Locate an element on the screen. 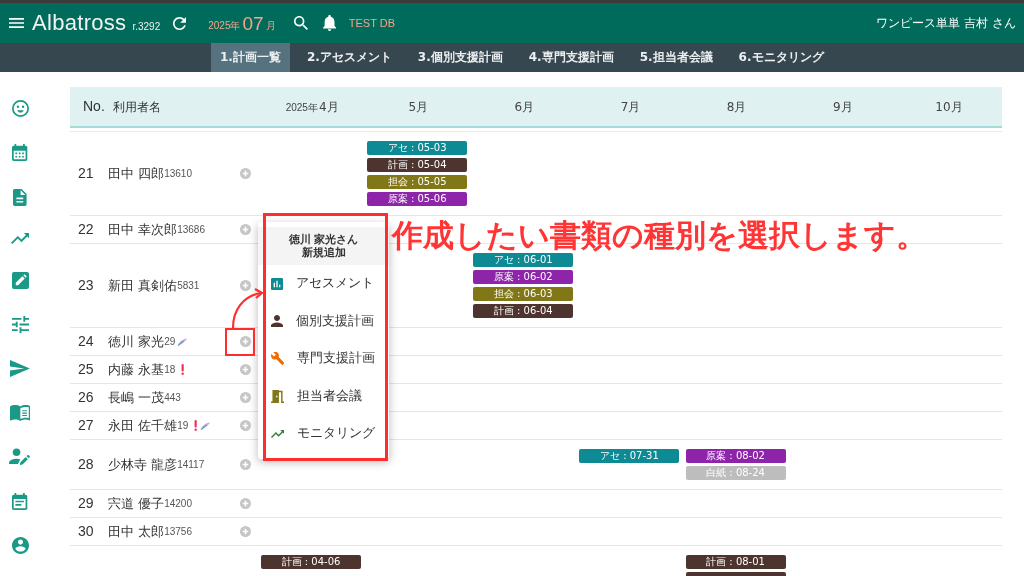 The width and height of the screenshot is (1024, 576). column-header: No. is located at coordinates (94, 106).